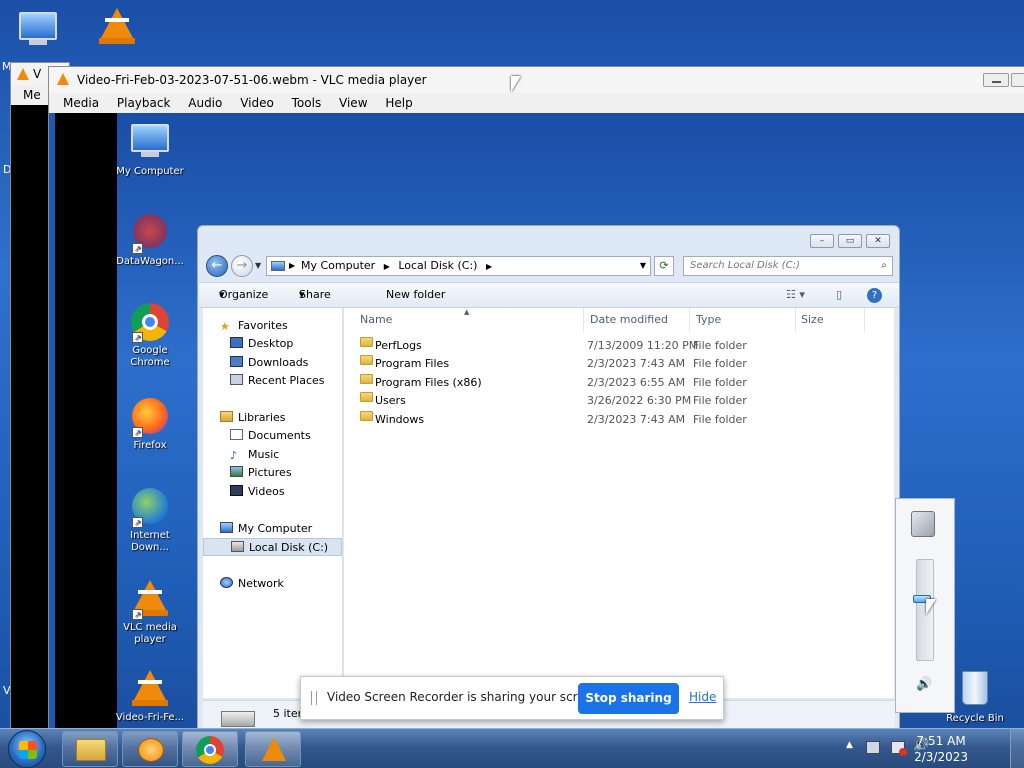  What do you see at coordinates (470, 320) in the screenshot?
I see `column-header-name: Name ▲` at bounding box center [470, 320].